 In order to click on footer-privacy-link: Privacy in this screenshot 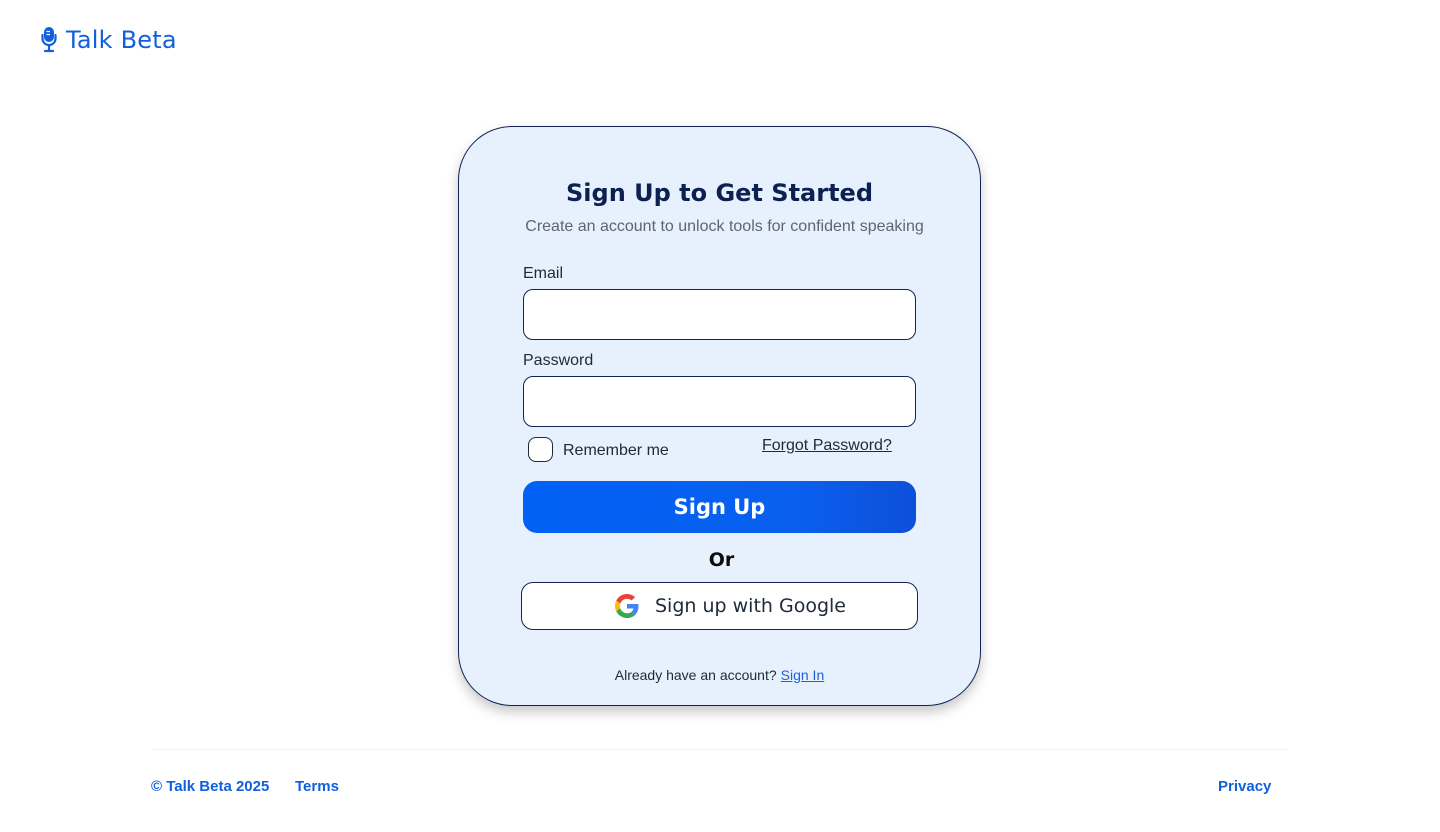, I will do `click(1244, 786)`.